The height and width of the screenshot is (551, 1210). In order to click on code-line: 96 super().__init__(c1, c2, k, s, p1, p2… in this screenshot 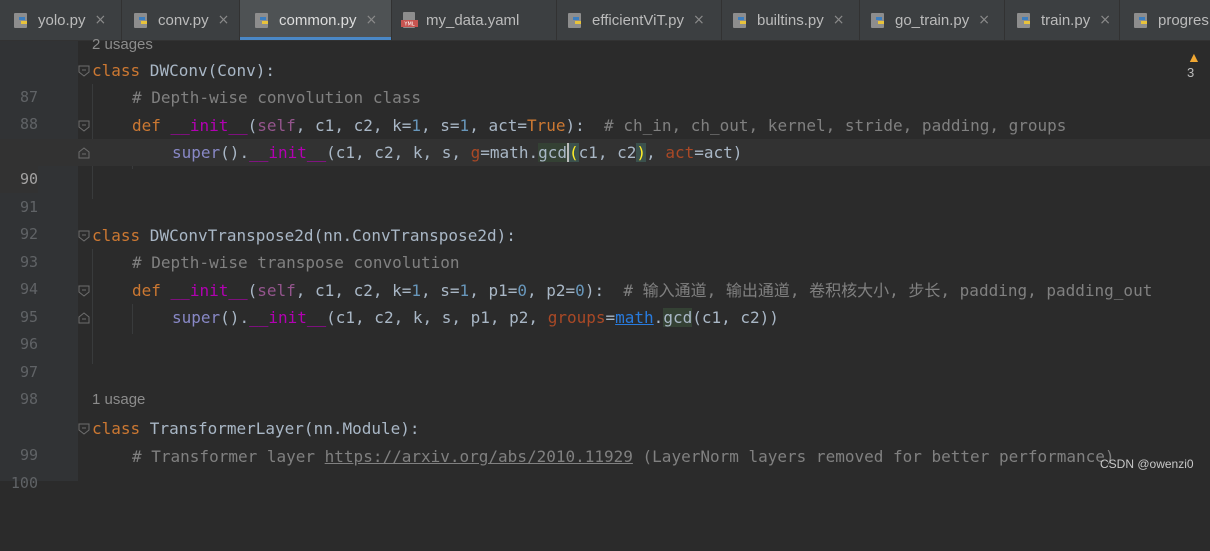, I will do `click(605, 328)`.